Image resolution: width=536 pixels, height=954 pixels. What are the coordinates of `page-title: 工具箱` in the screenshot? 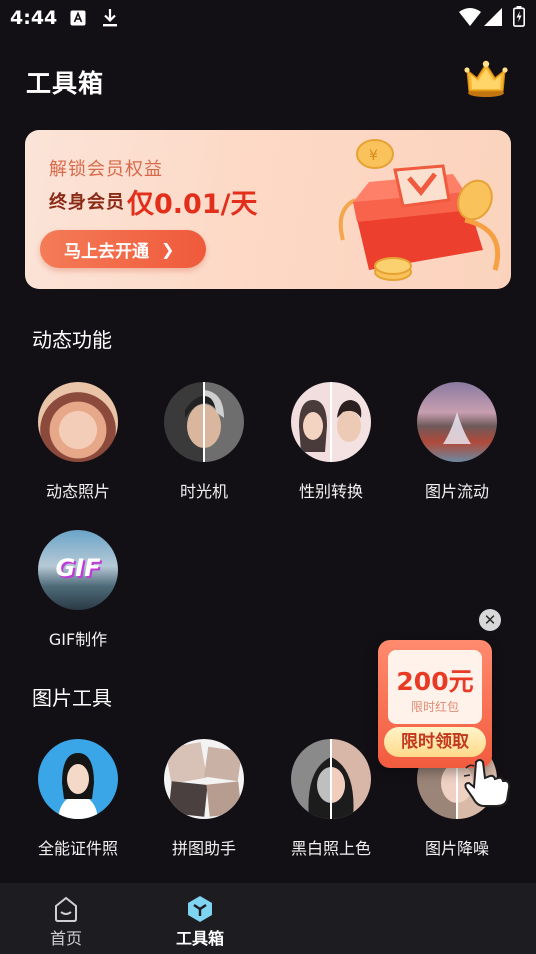 It's located at (65, 83).